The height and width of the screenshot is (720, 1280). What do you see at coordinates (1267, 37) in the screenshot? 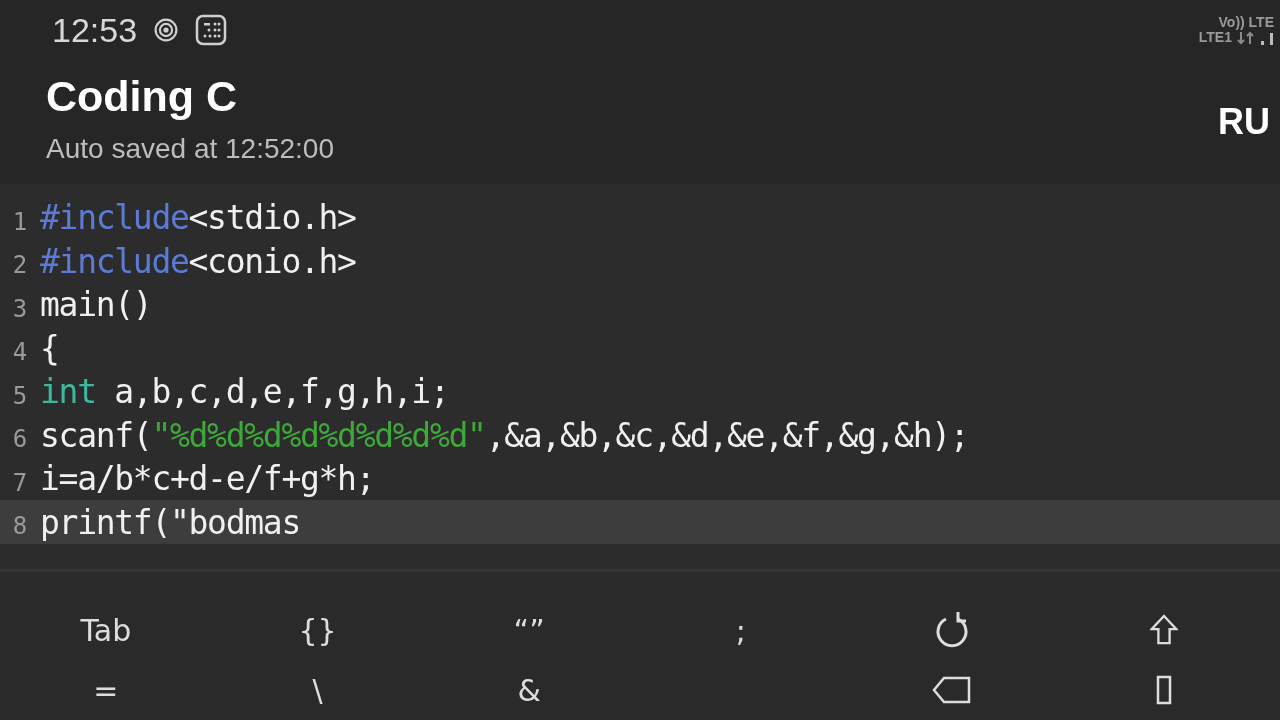
I see `signal-icon` at bounding box center [1267, 37].